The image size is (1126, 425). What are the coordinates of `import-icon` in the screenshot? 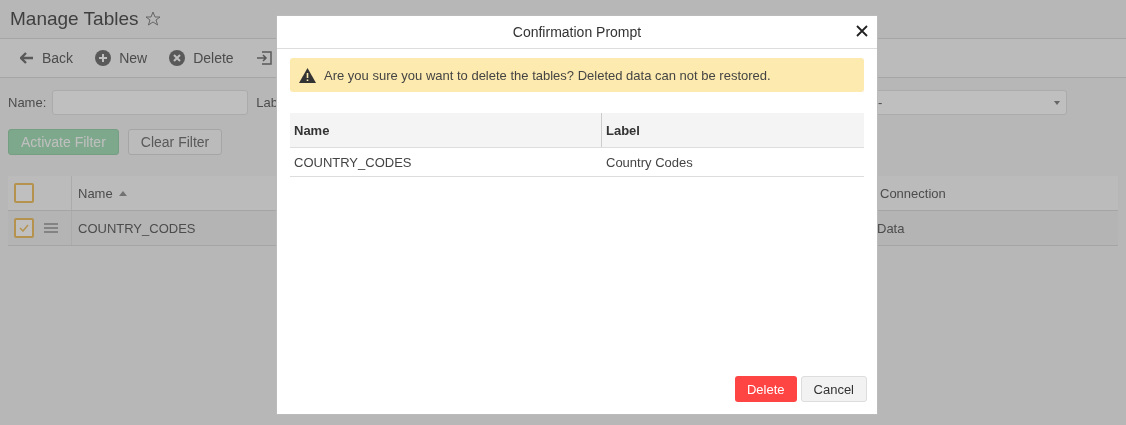 It's located at (263, 58).